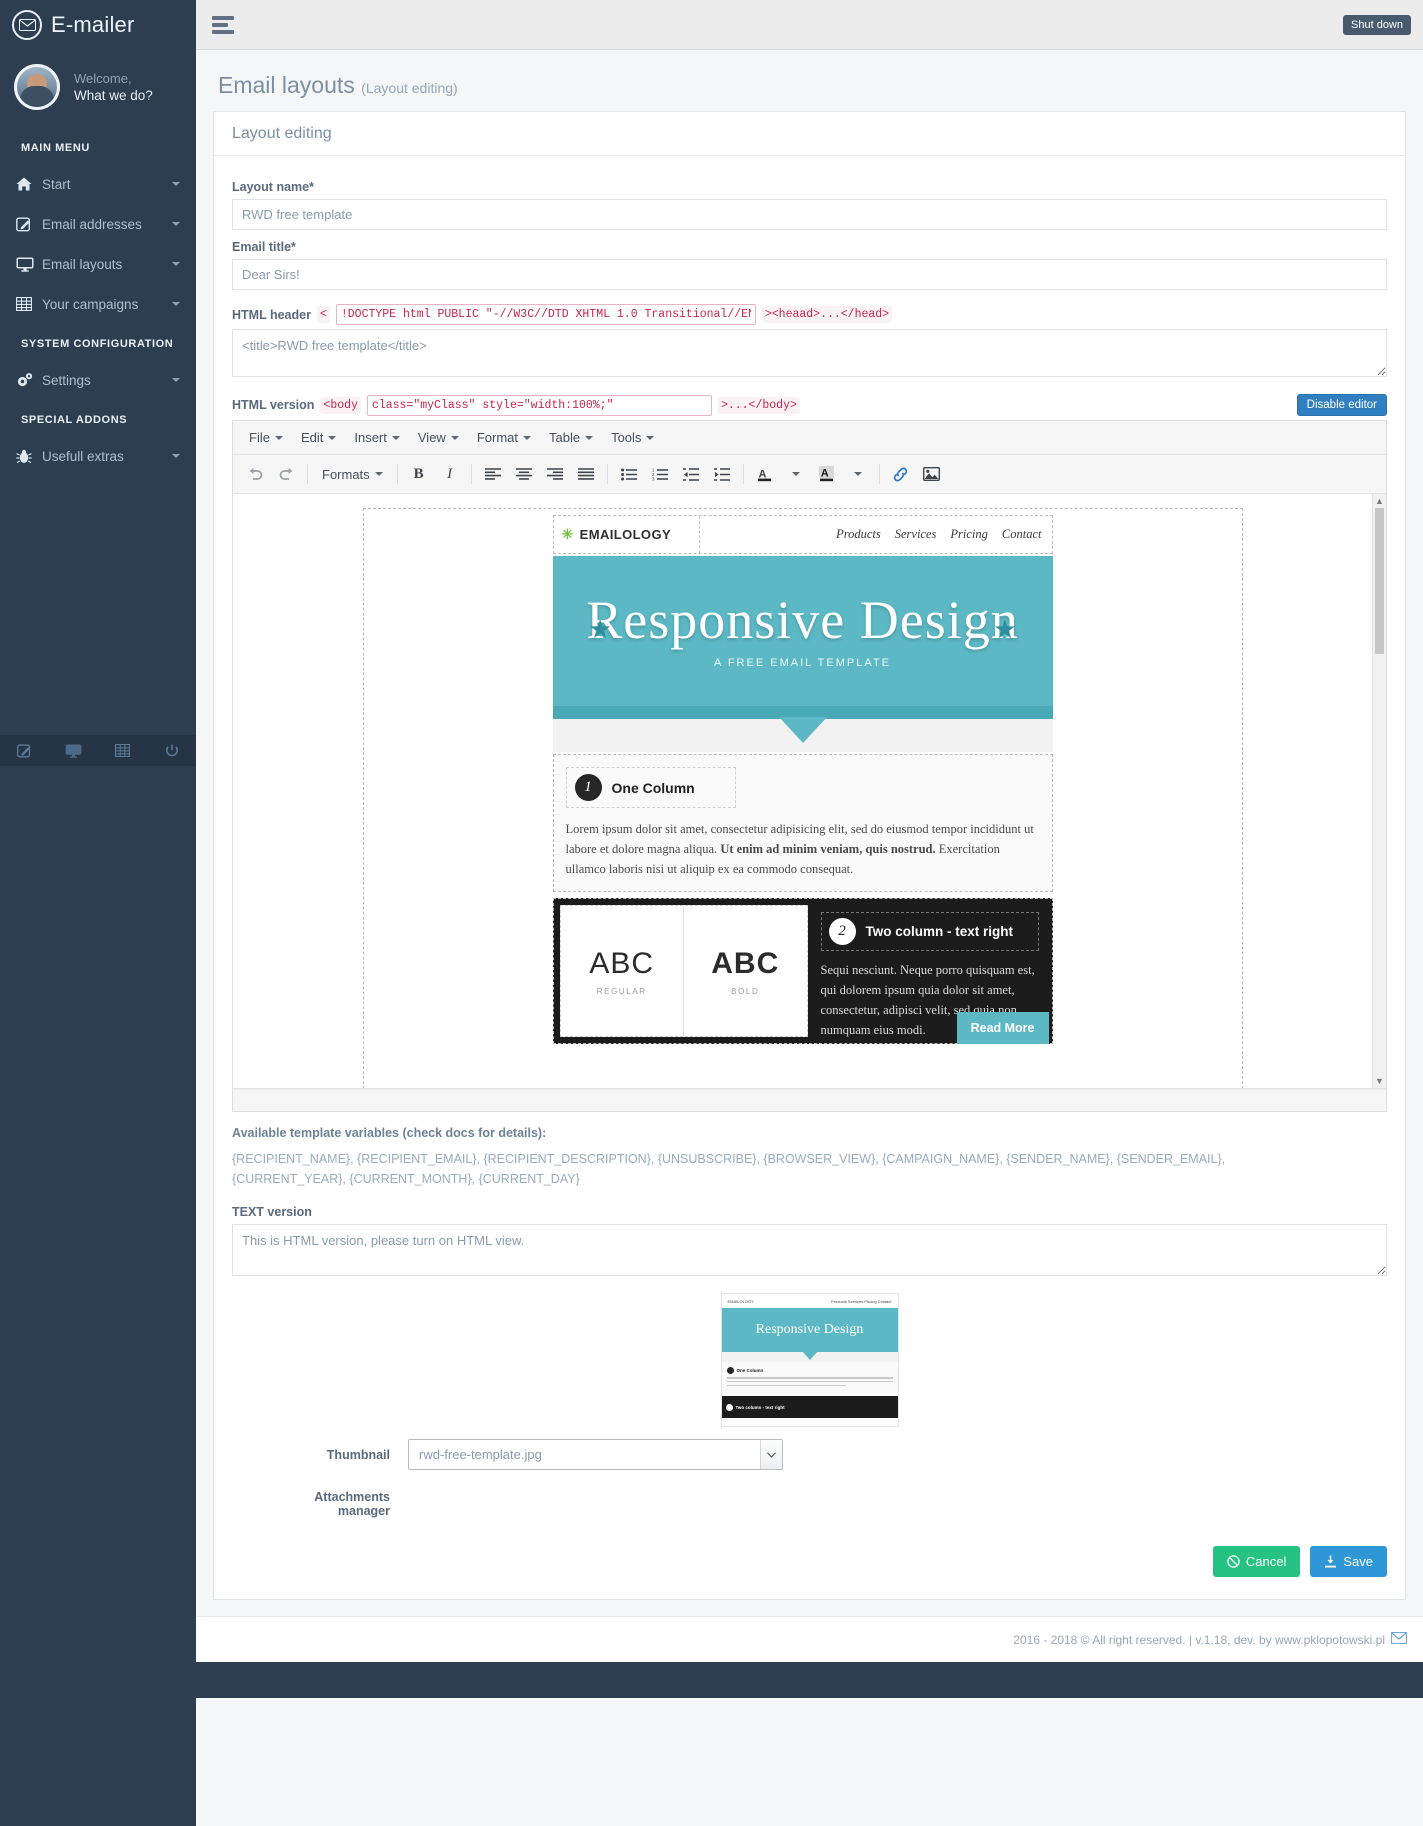 This screenshot has height=1826, width=1423. I want to click on page-title-main: Email layouts, so click(286, 85).